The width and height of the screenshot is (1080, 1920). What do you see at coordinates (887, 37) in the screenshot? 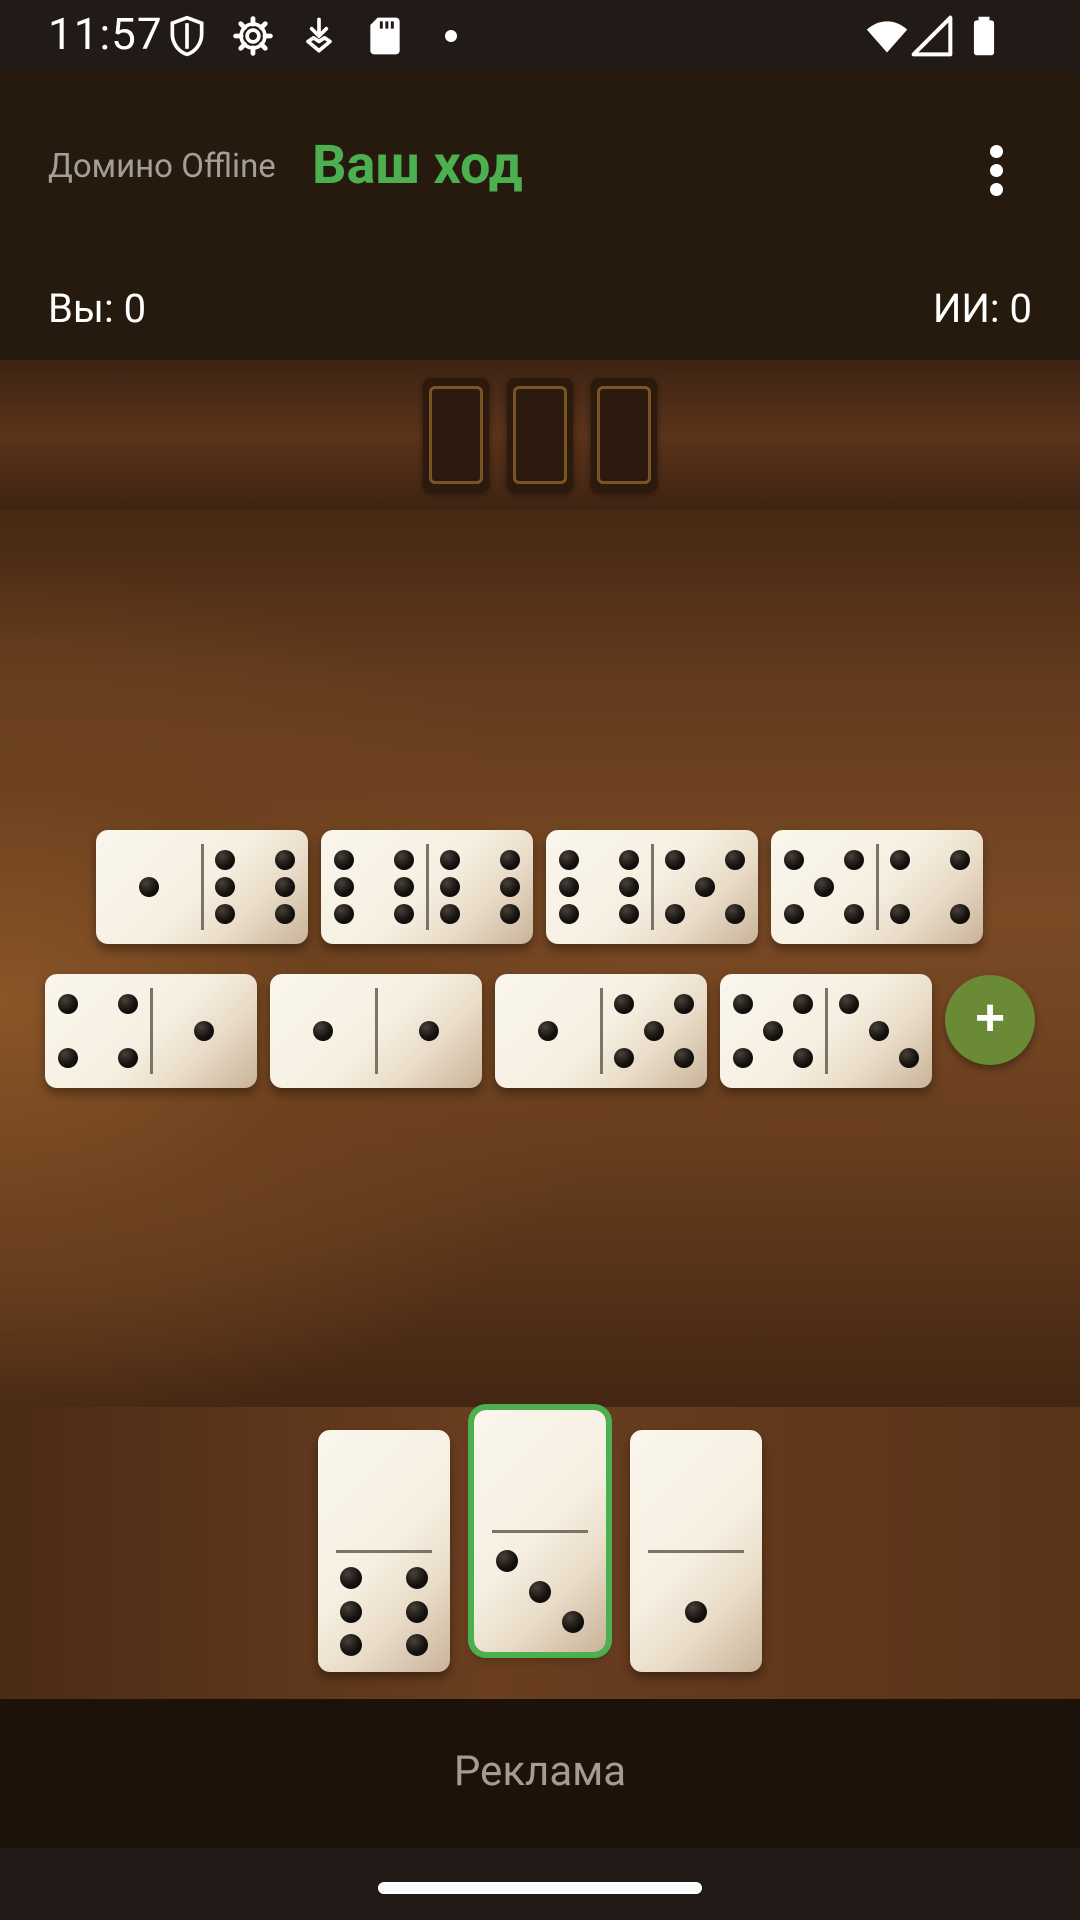
I see `wifi-icon` at bounding box center [887, 37].